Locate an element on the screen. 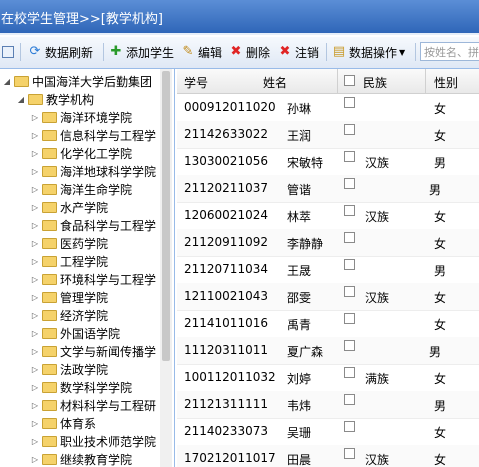 The height and width of the screenshot is (467, 479). table-row: 100112011032 刘婷 满族 女 is located at coordinates (328, 378).